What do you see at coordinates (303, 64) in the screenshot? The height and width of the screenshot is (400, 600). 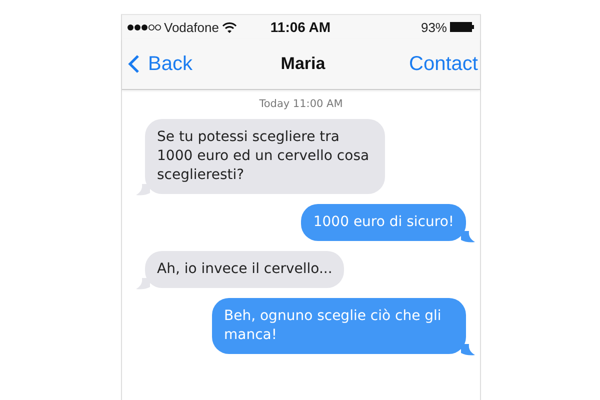 I see `contact-name: Maria` at bounding box center [303, 64].